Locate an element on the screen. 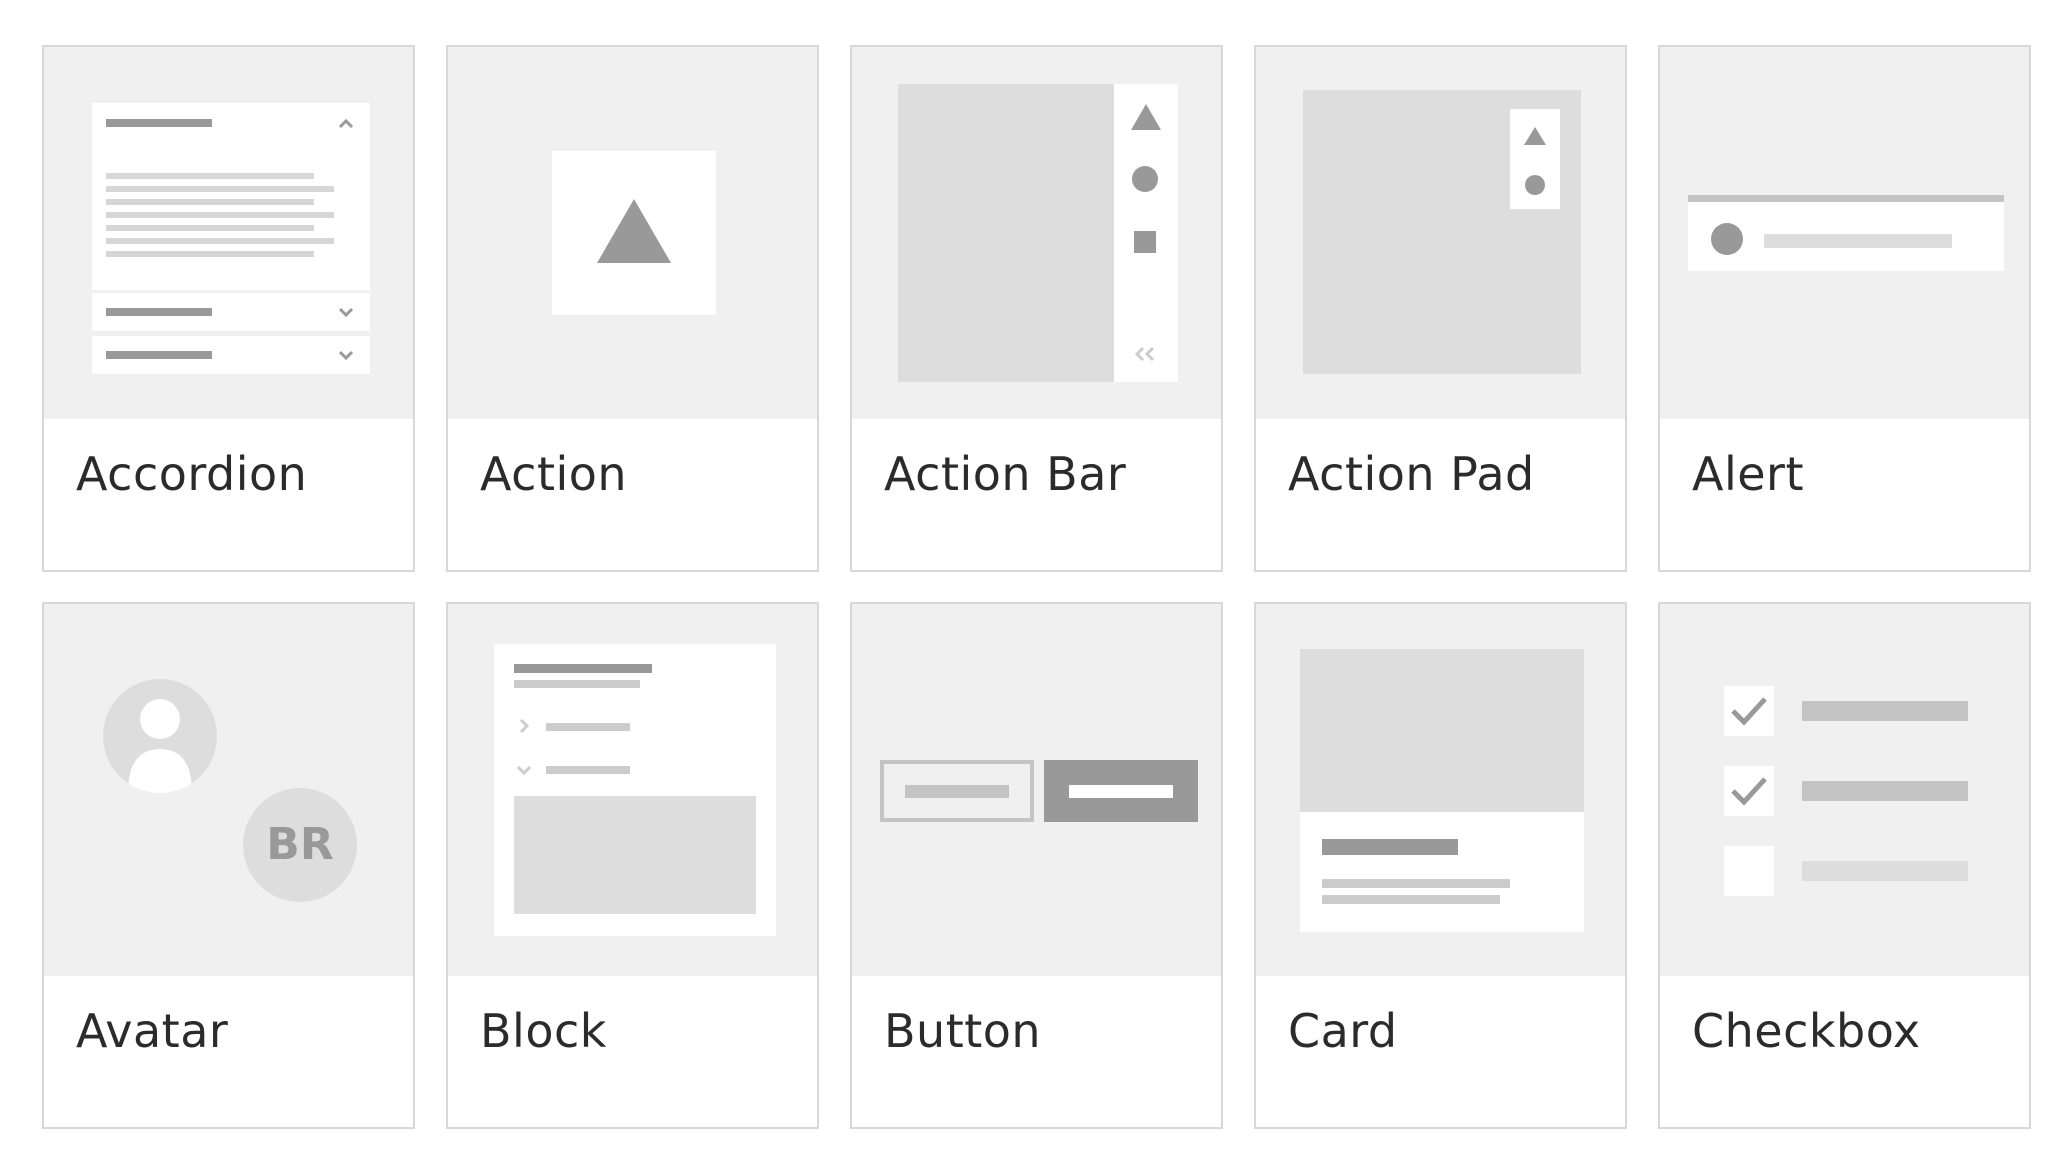  component-card-title: Button is located at coordinates (963, 1031).